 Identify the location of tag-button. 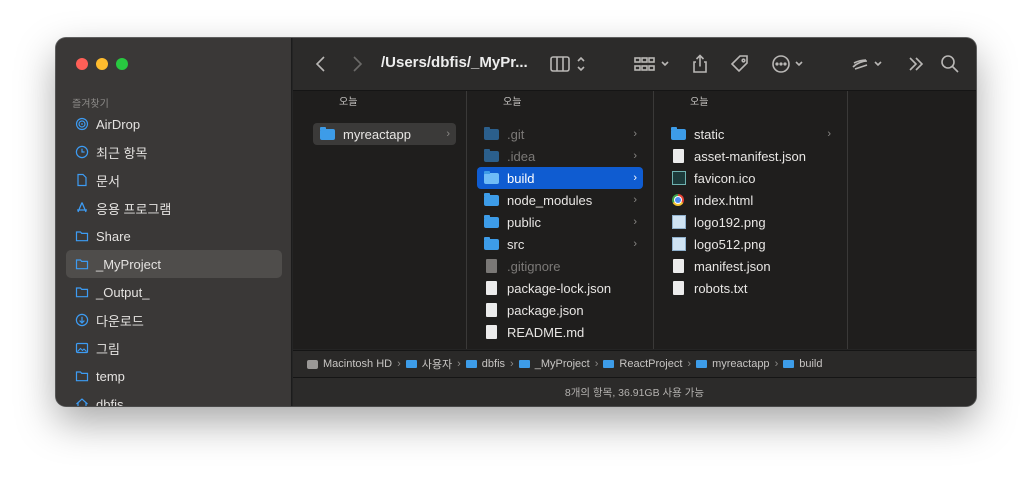
(740, 64).